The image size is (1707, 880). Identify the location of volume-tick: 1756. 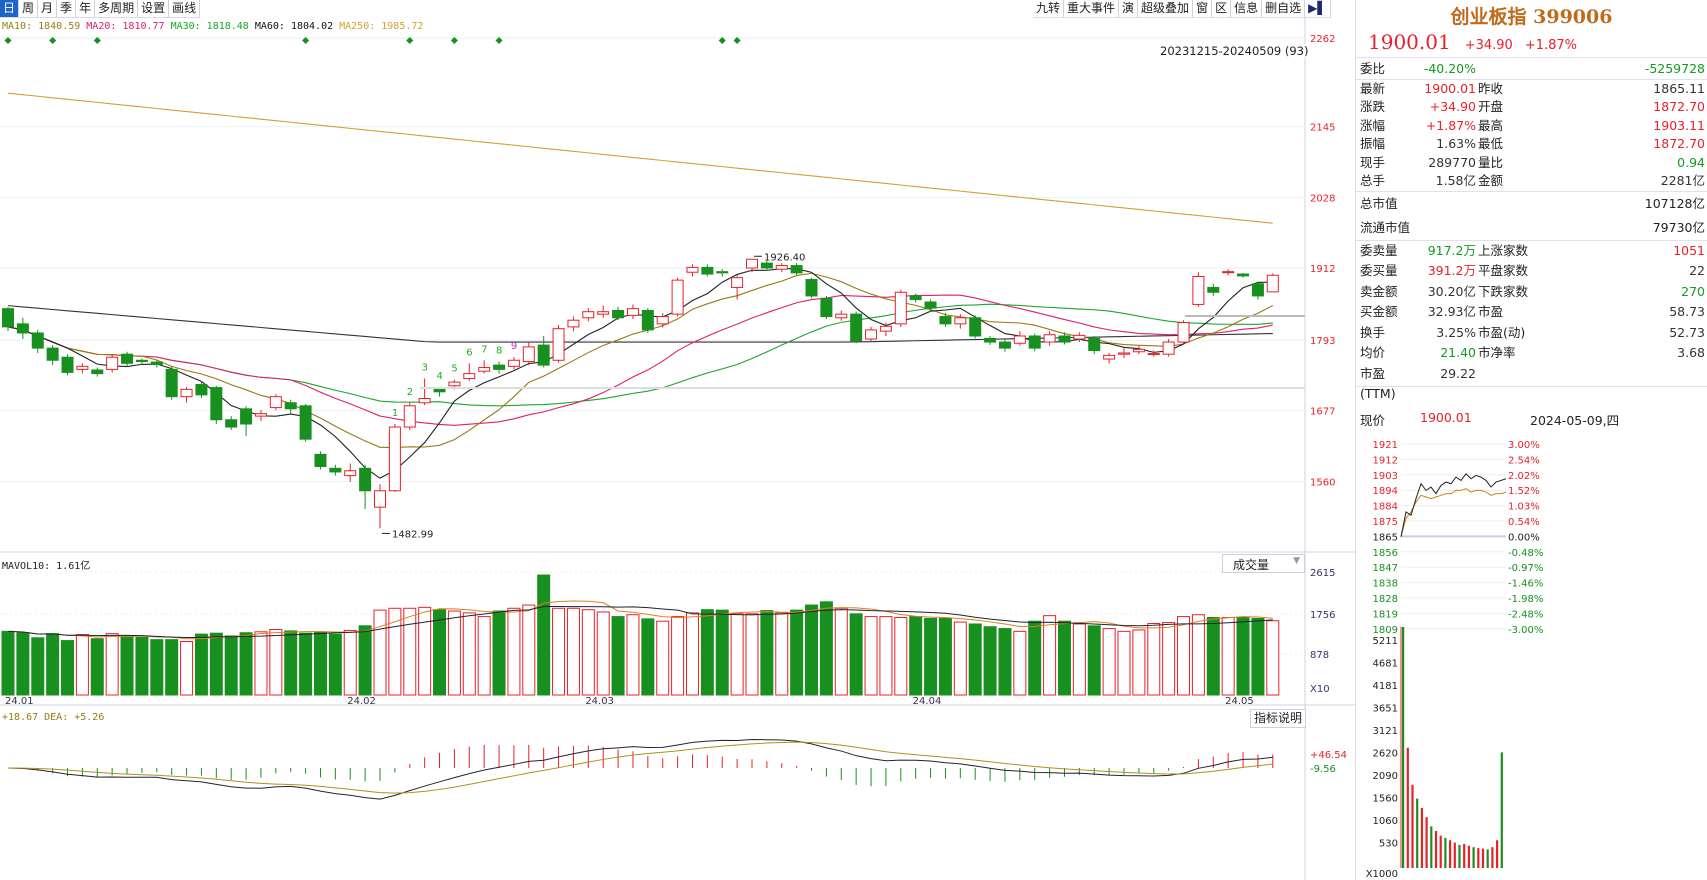
(1322, 615).